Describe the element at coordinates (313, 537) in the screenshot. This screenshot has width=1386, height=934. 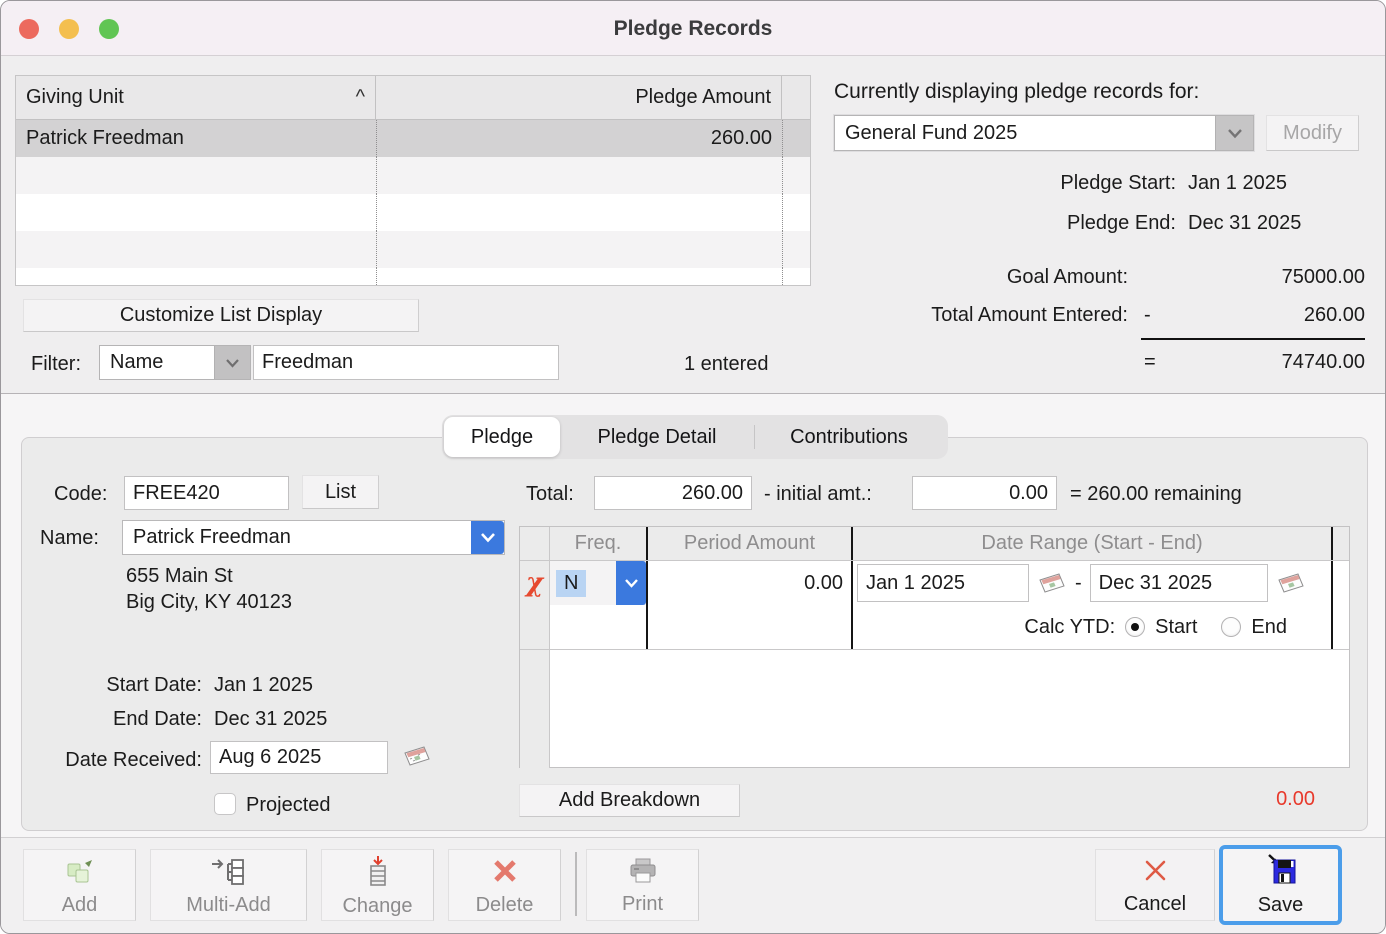
I see `name-dropdown: Patrick Freedman` at that location.